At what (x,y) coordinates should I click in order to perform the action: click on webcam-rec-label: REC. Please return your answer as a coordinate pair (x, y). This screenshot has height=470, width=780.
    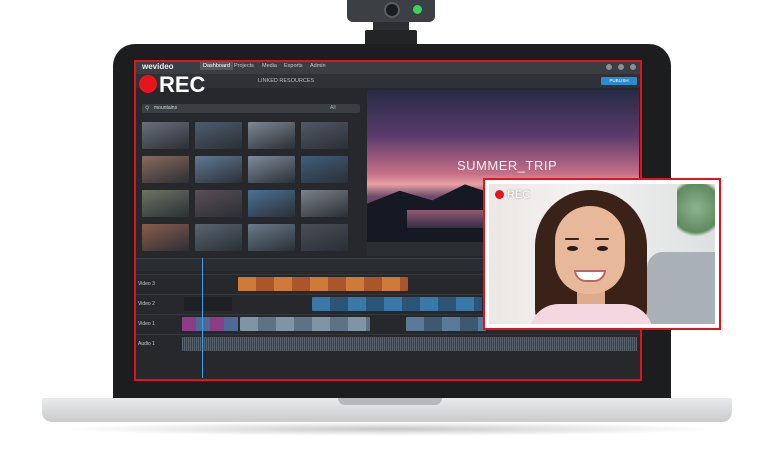
    Looking at the image, I should click on (519, 195).